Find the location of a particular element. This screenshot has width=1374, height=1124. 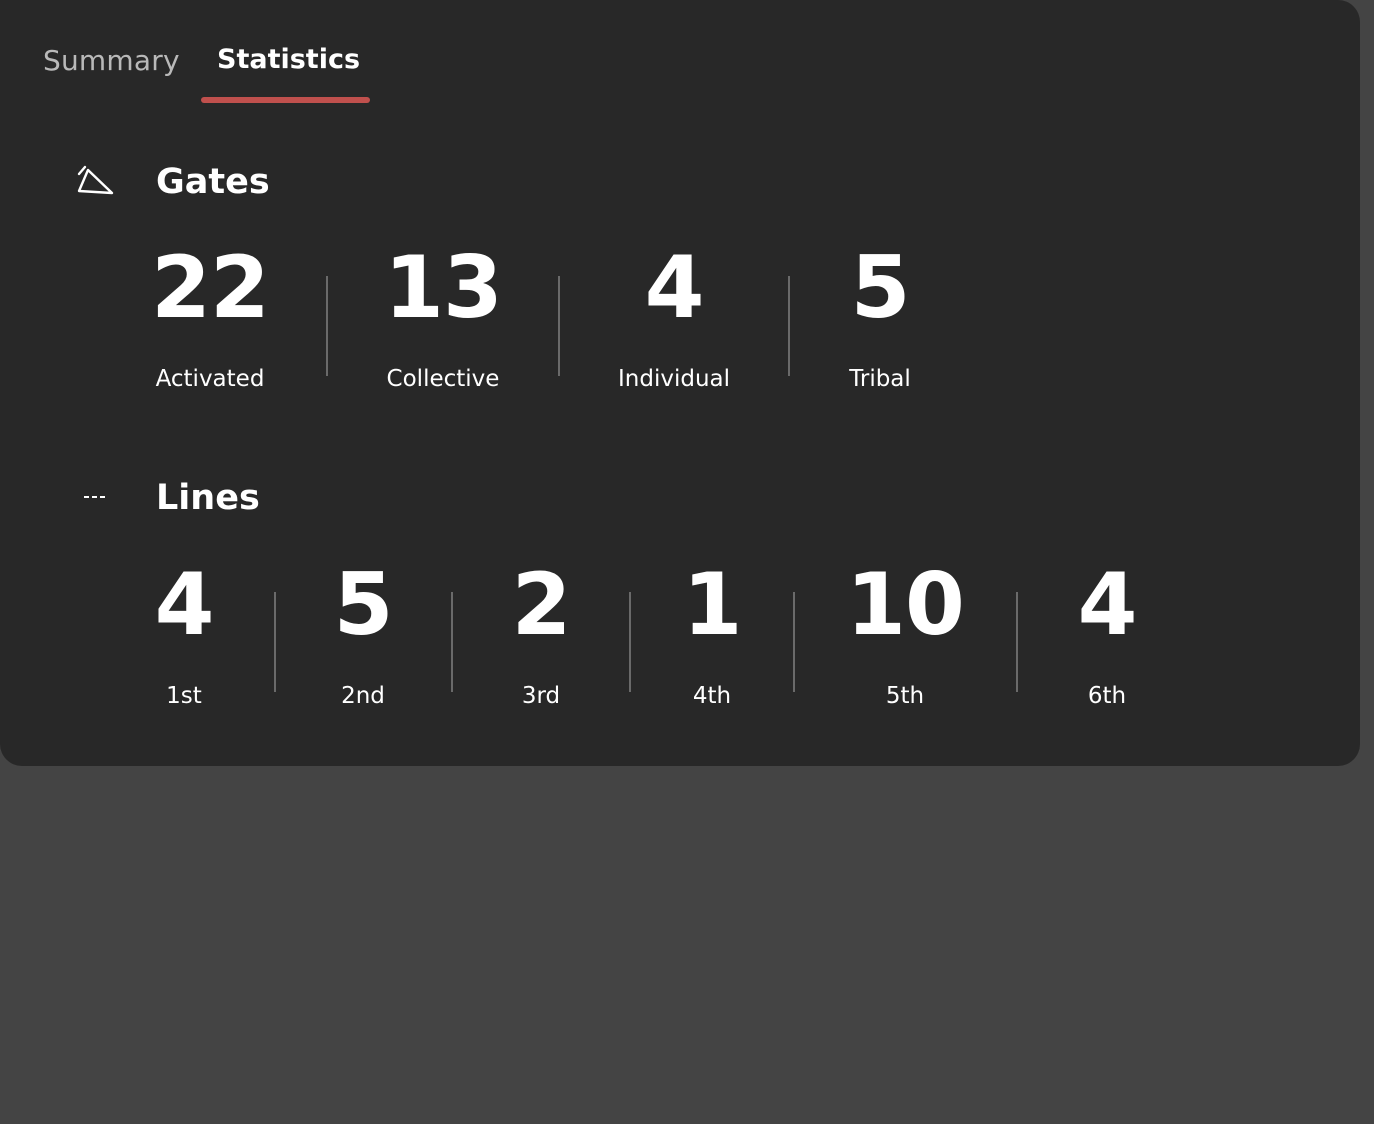

stat-label: 6th is located at coordinates (1107, 696).